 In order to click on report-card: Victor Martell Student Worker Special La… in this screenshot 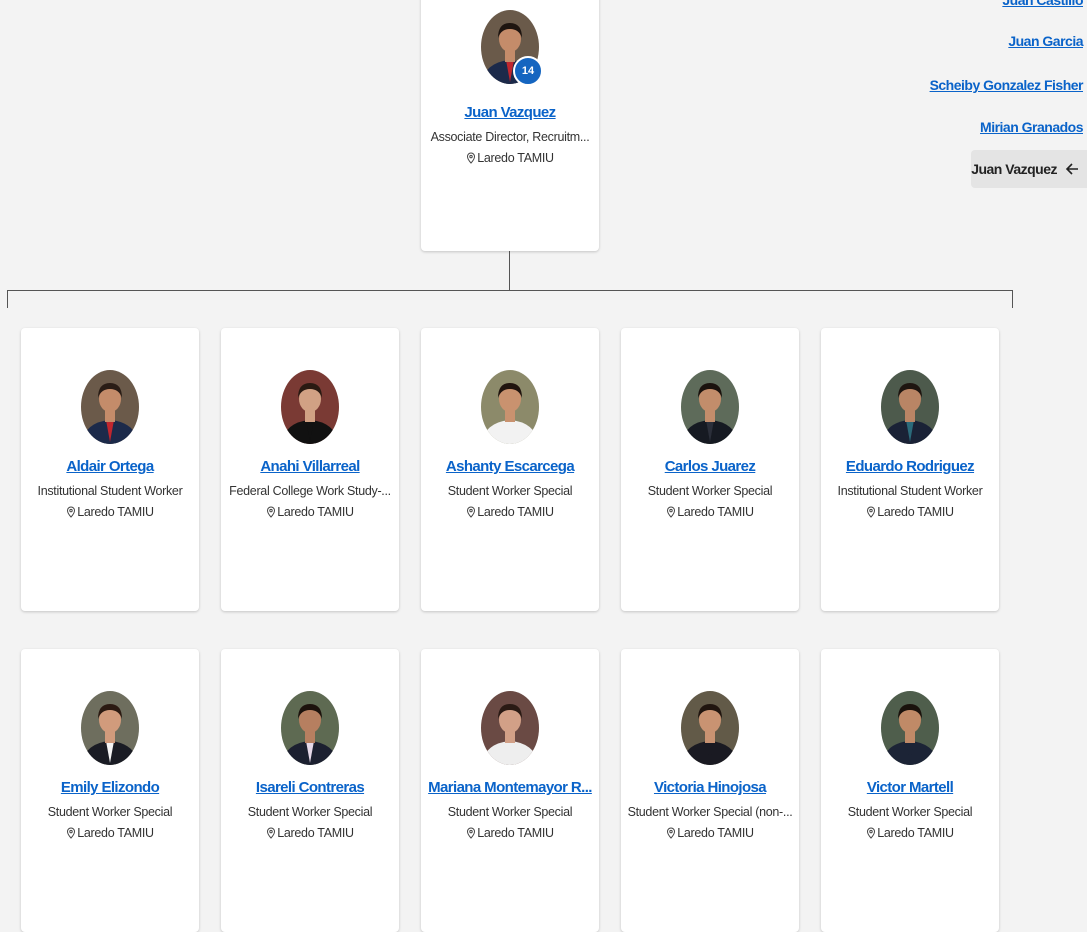, I will do `click(910, 790)`.